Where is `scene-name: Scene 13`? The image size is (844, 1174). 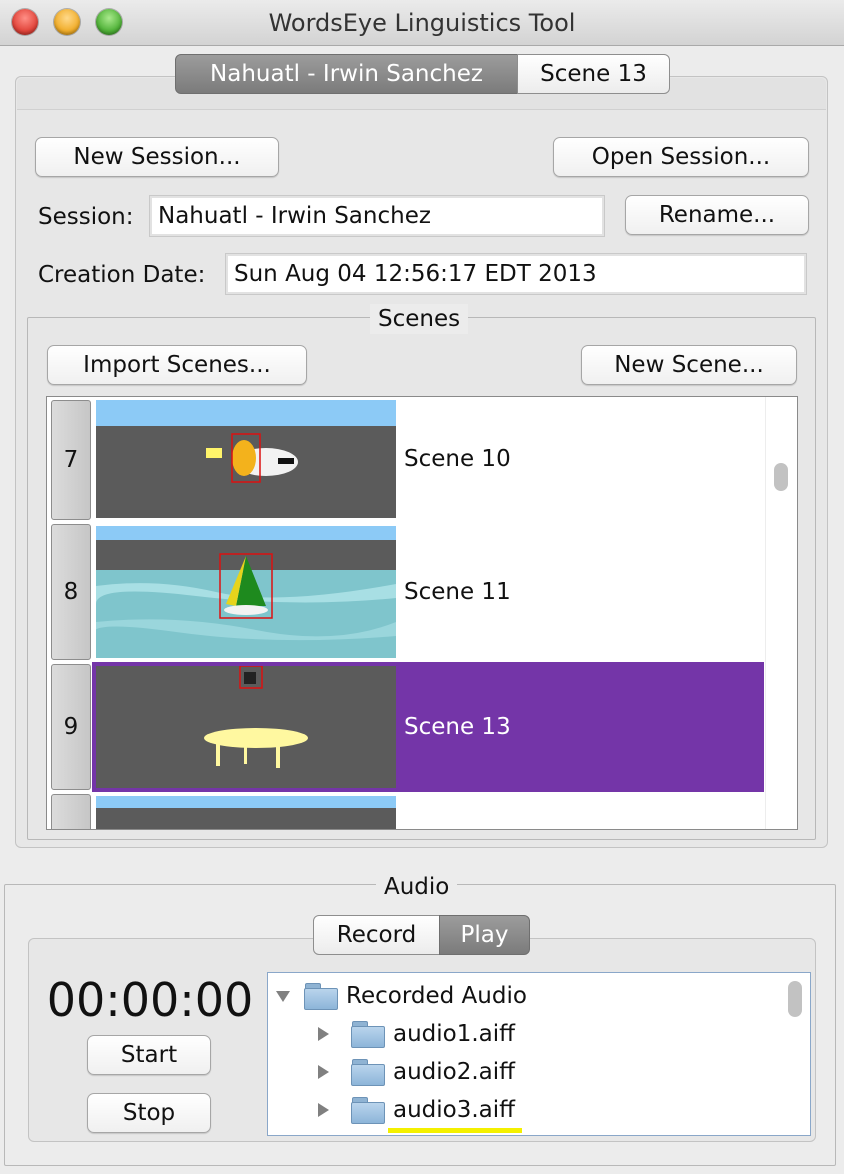 scene-name: Scene 13 is located at coordinates (580, 727).